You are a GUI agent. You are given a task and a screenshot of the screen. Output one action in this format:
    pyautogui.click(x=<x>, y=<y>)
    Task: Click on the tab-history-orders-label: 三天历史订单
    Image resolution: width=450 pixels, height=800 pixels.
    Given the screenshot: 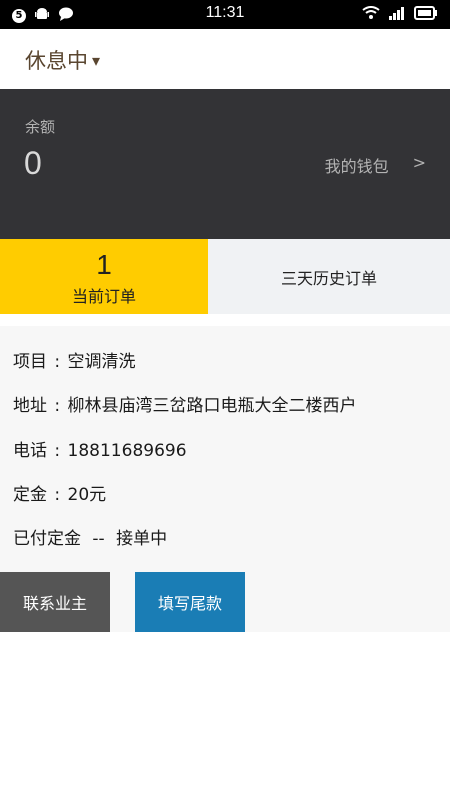 What is the action you would take?
    pyautogui.click(x=328, y=278)
    